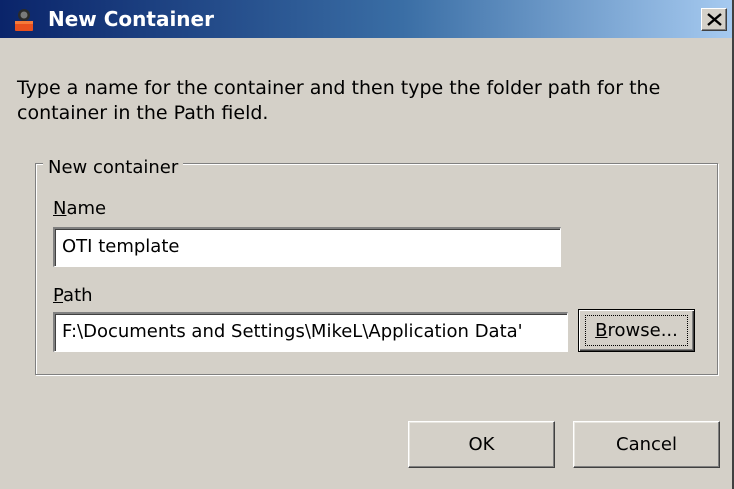 This screenshot has height=489, width=734. Describe the element at coordinates (601, 330) in the screenshot. I see `browse-accel: B` at that location.